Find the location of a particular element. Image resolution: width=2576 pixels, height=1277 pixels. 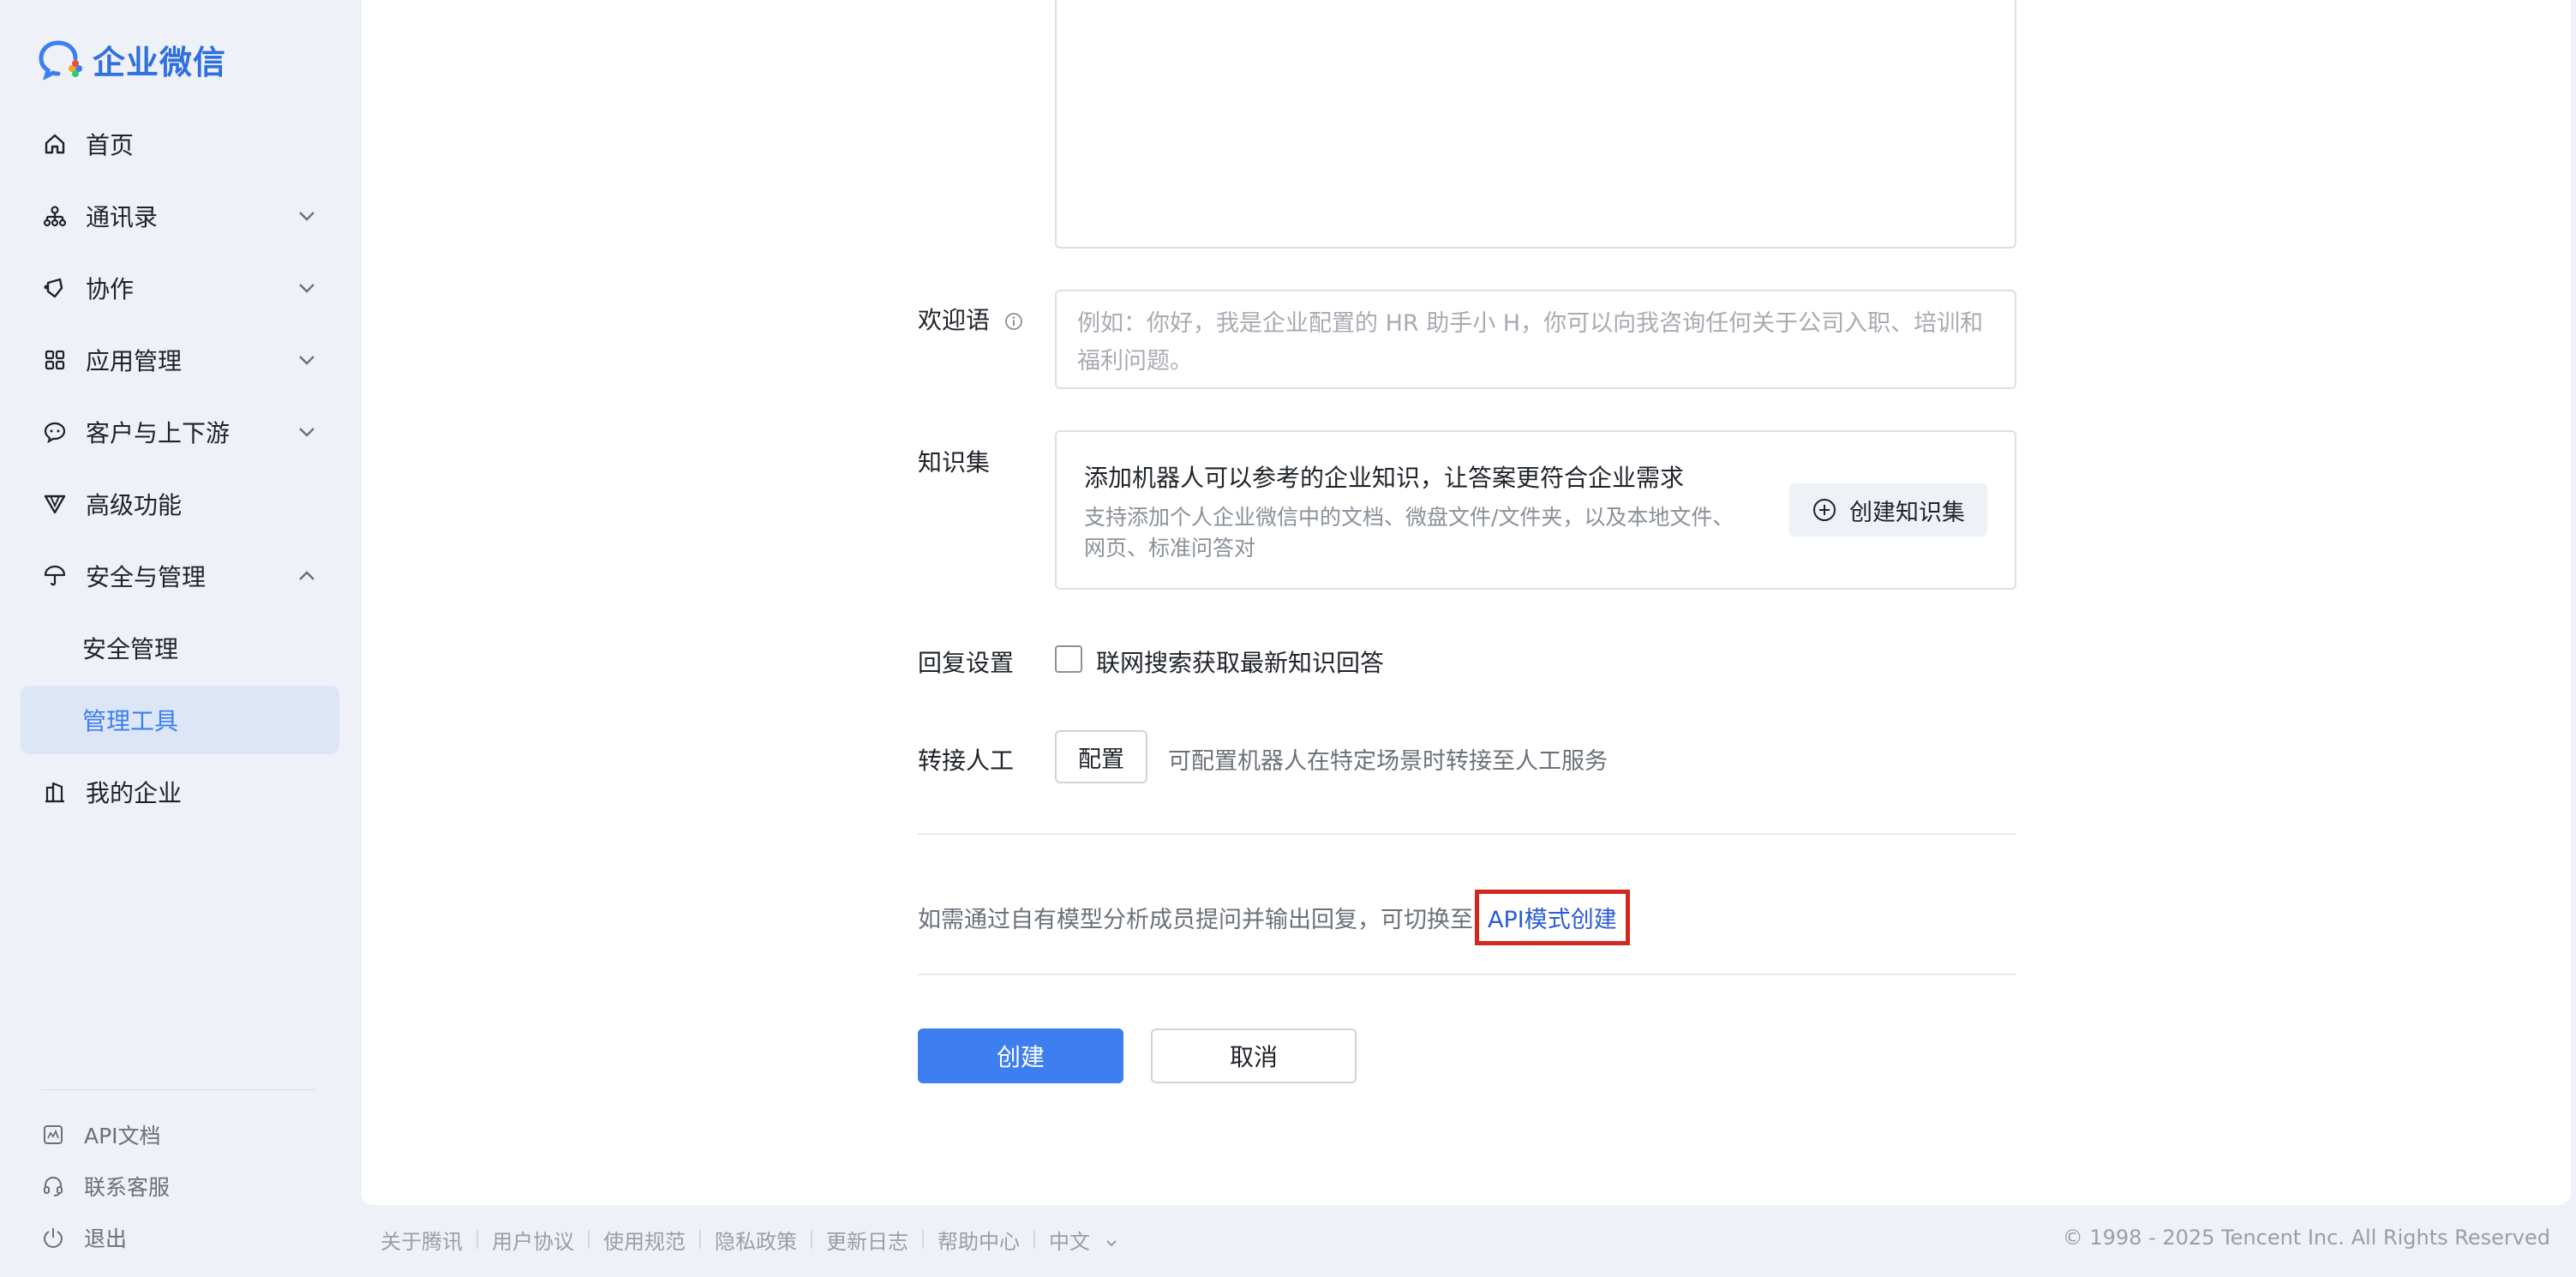

footer-link-help: 帮助中心 is located at coordinates (979, 1240).